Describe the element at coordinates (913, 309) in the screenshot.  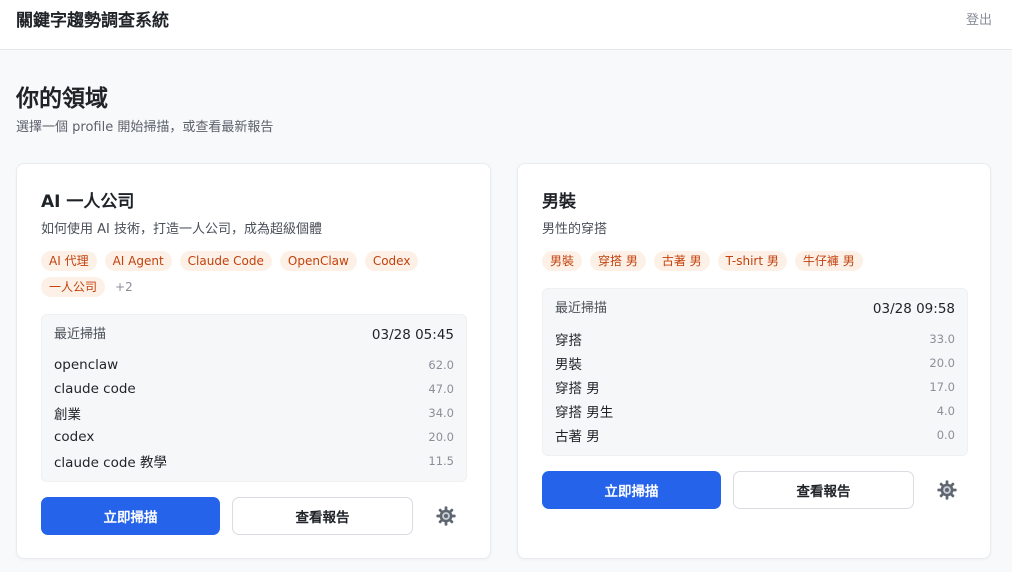
I see `scan-time: 03/28 09:58` at that location.